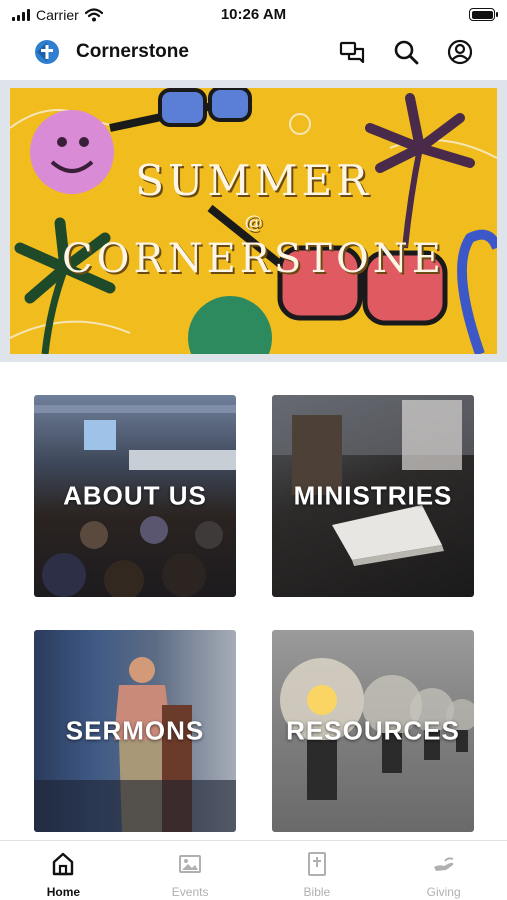 This screenshot has height=900, width=507. I want to click on tile-label: ABOUT US, so click(135, 495).